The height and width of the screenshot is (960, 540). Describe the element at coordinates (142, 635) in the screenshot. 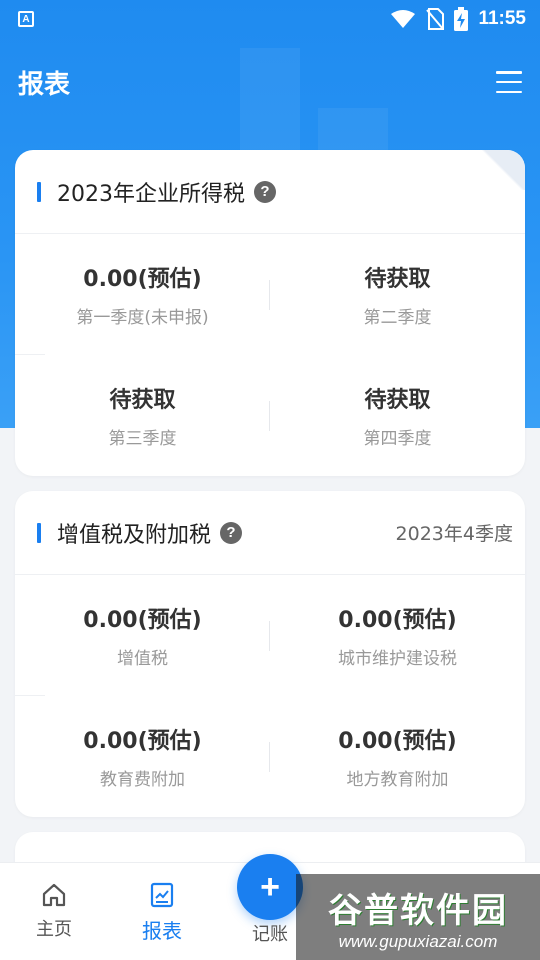

I see `tax-cell-vat: 0.00(预估) 增值税` at that location.